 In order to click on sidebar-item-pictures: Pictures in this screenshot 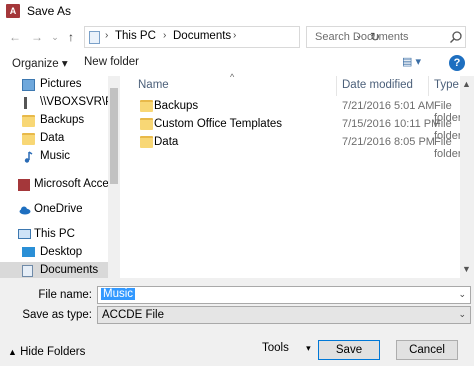, I will do `click(56, 85)`.